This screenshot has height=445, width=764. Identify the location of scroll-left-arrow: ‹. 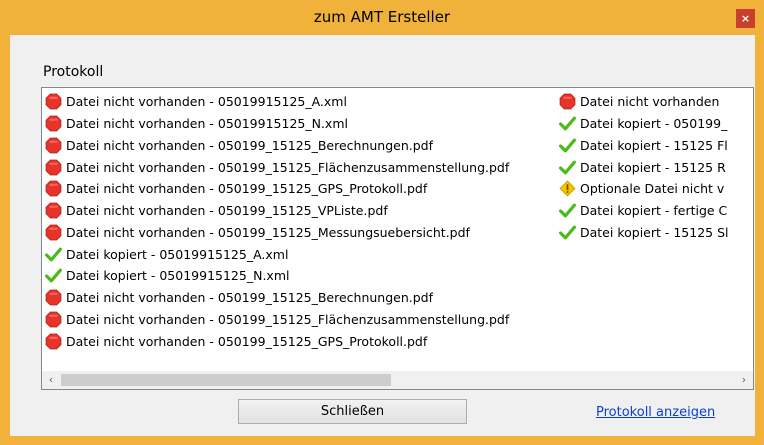
(51, 380).